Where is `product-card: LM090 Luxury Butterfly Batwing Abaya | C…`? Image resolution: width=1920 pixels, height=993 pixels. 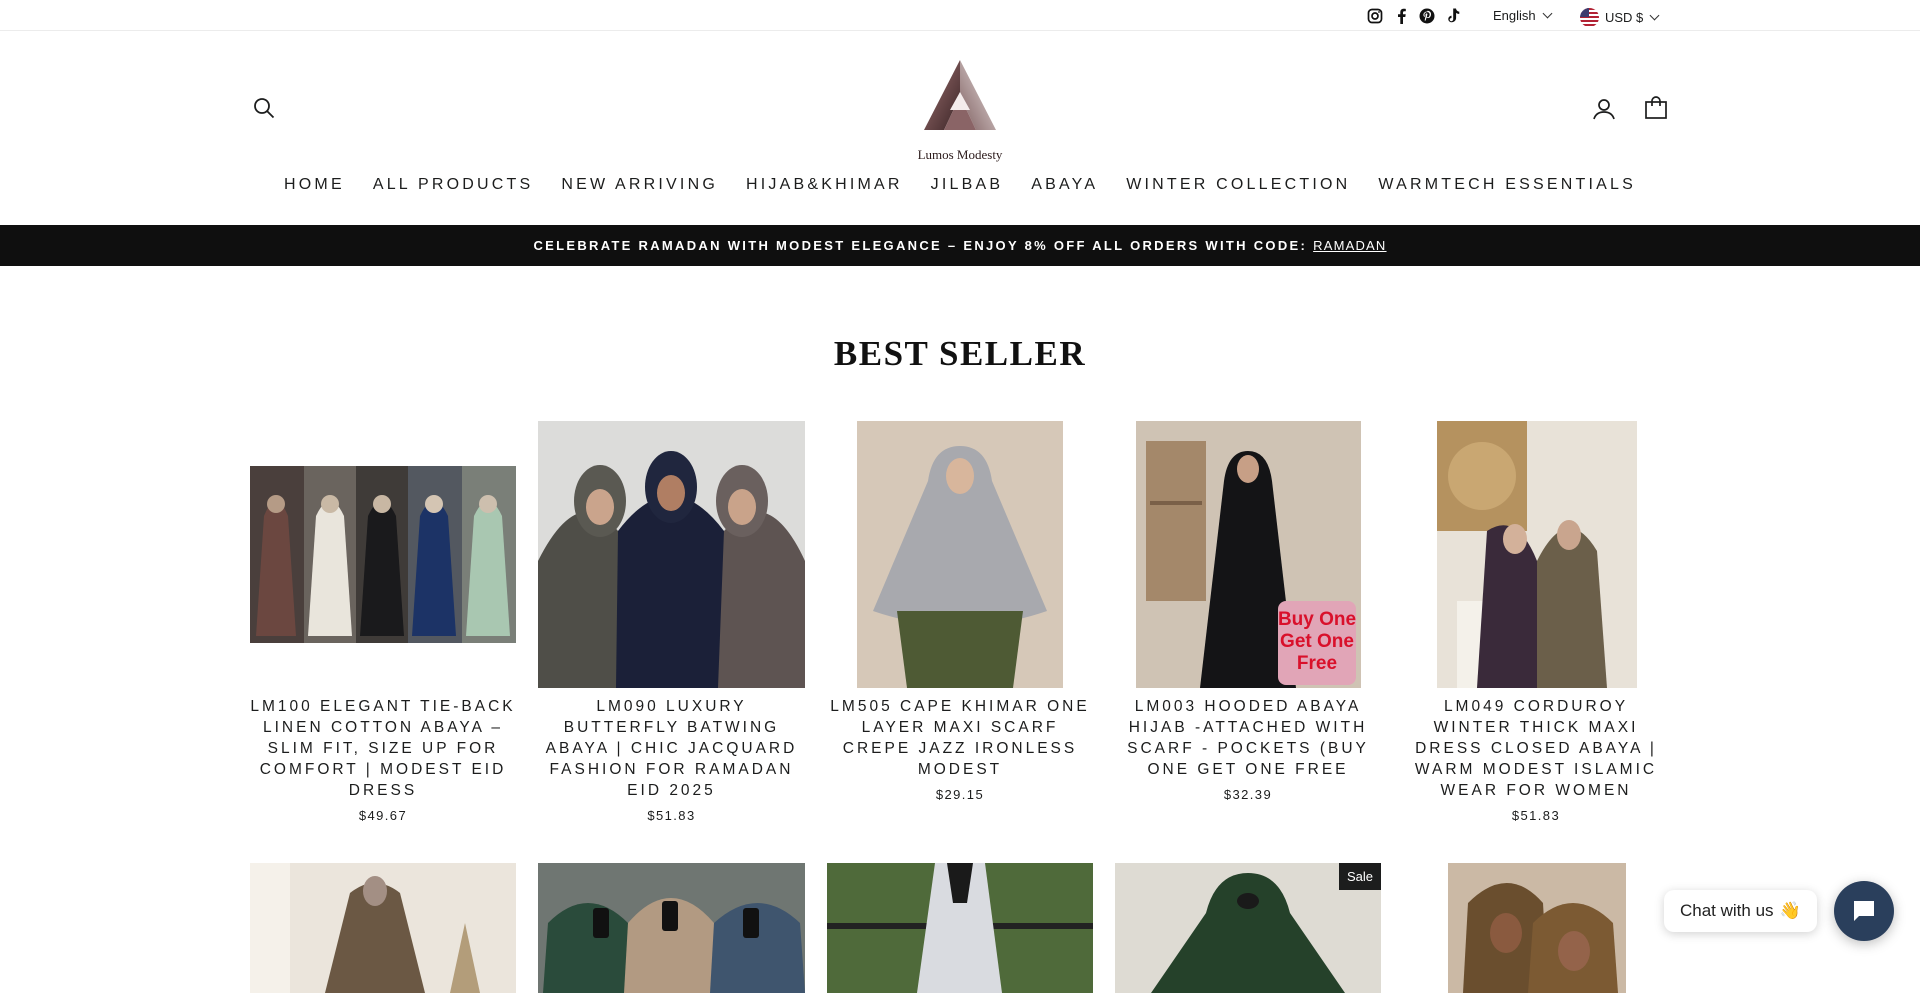
product-card: LM090 Luxury Butterfly Batwing Abaya | C… is located at coordinates (671, 759).